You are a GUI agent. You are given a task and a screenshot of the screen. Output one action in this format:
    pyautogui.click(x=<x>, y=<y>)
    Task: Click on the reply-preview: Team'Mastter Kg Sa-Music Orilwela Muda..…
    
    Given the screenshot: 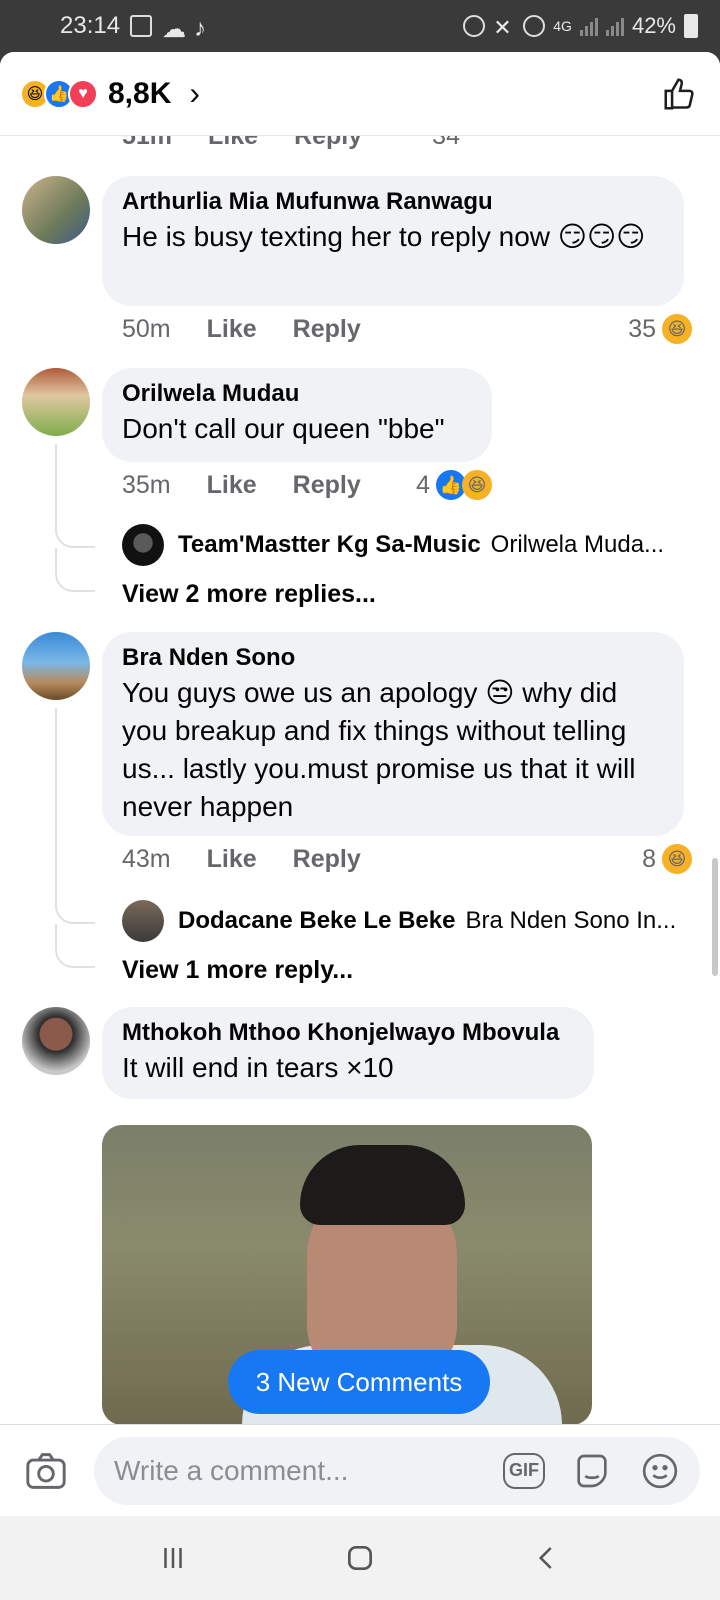 What is the action you would take?
    pyautogui.click(x=402, y=545)
    